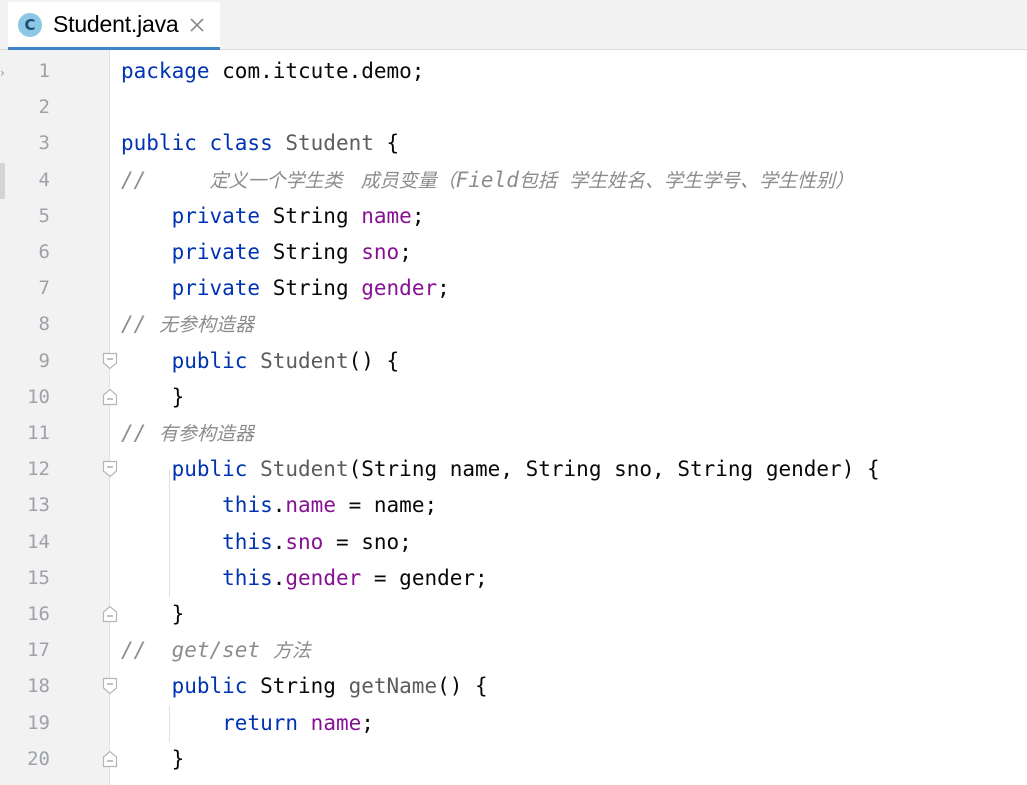 The height and width of the screenshot is (785, 1027). Describe the element at coordinates (38, 758) in the screenshot. I see `line-number: 20` at that location.